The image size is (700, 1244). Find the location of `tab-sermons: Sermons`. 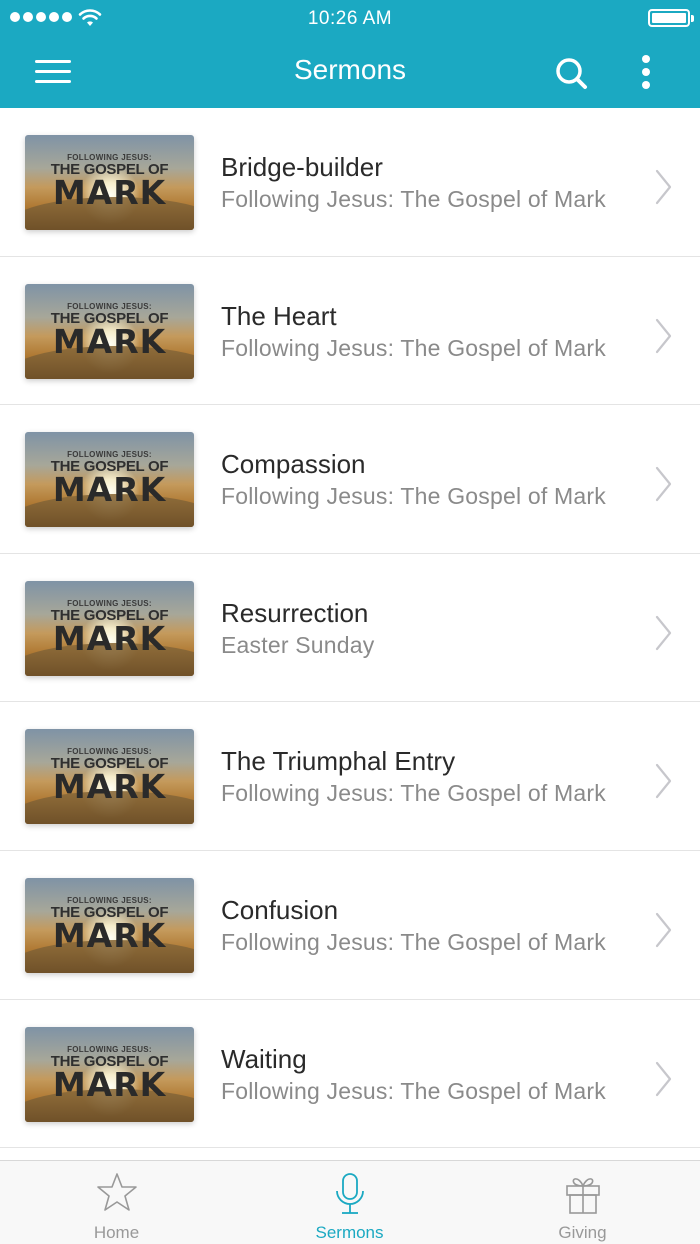

tab-sermons: Sermons is located at coordinates (349, 1202).